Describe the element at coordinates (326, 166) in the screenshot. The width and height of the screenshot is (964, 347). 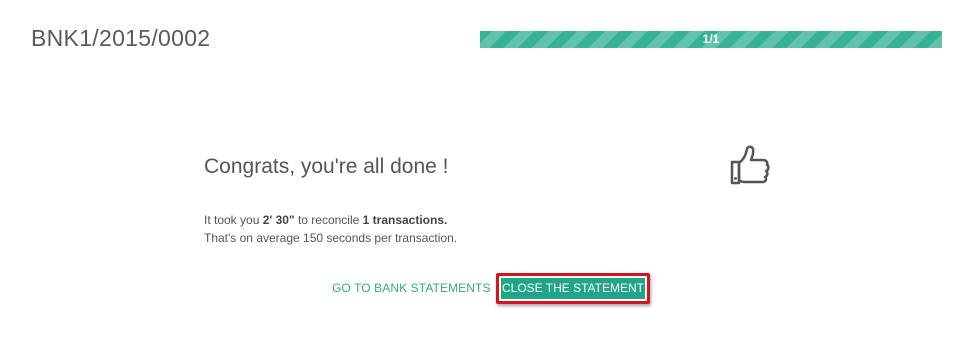
I see `congrats-heading: Congrats, you're all done !` at that location.